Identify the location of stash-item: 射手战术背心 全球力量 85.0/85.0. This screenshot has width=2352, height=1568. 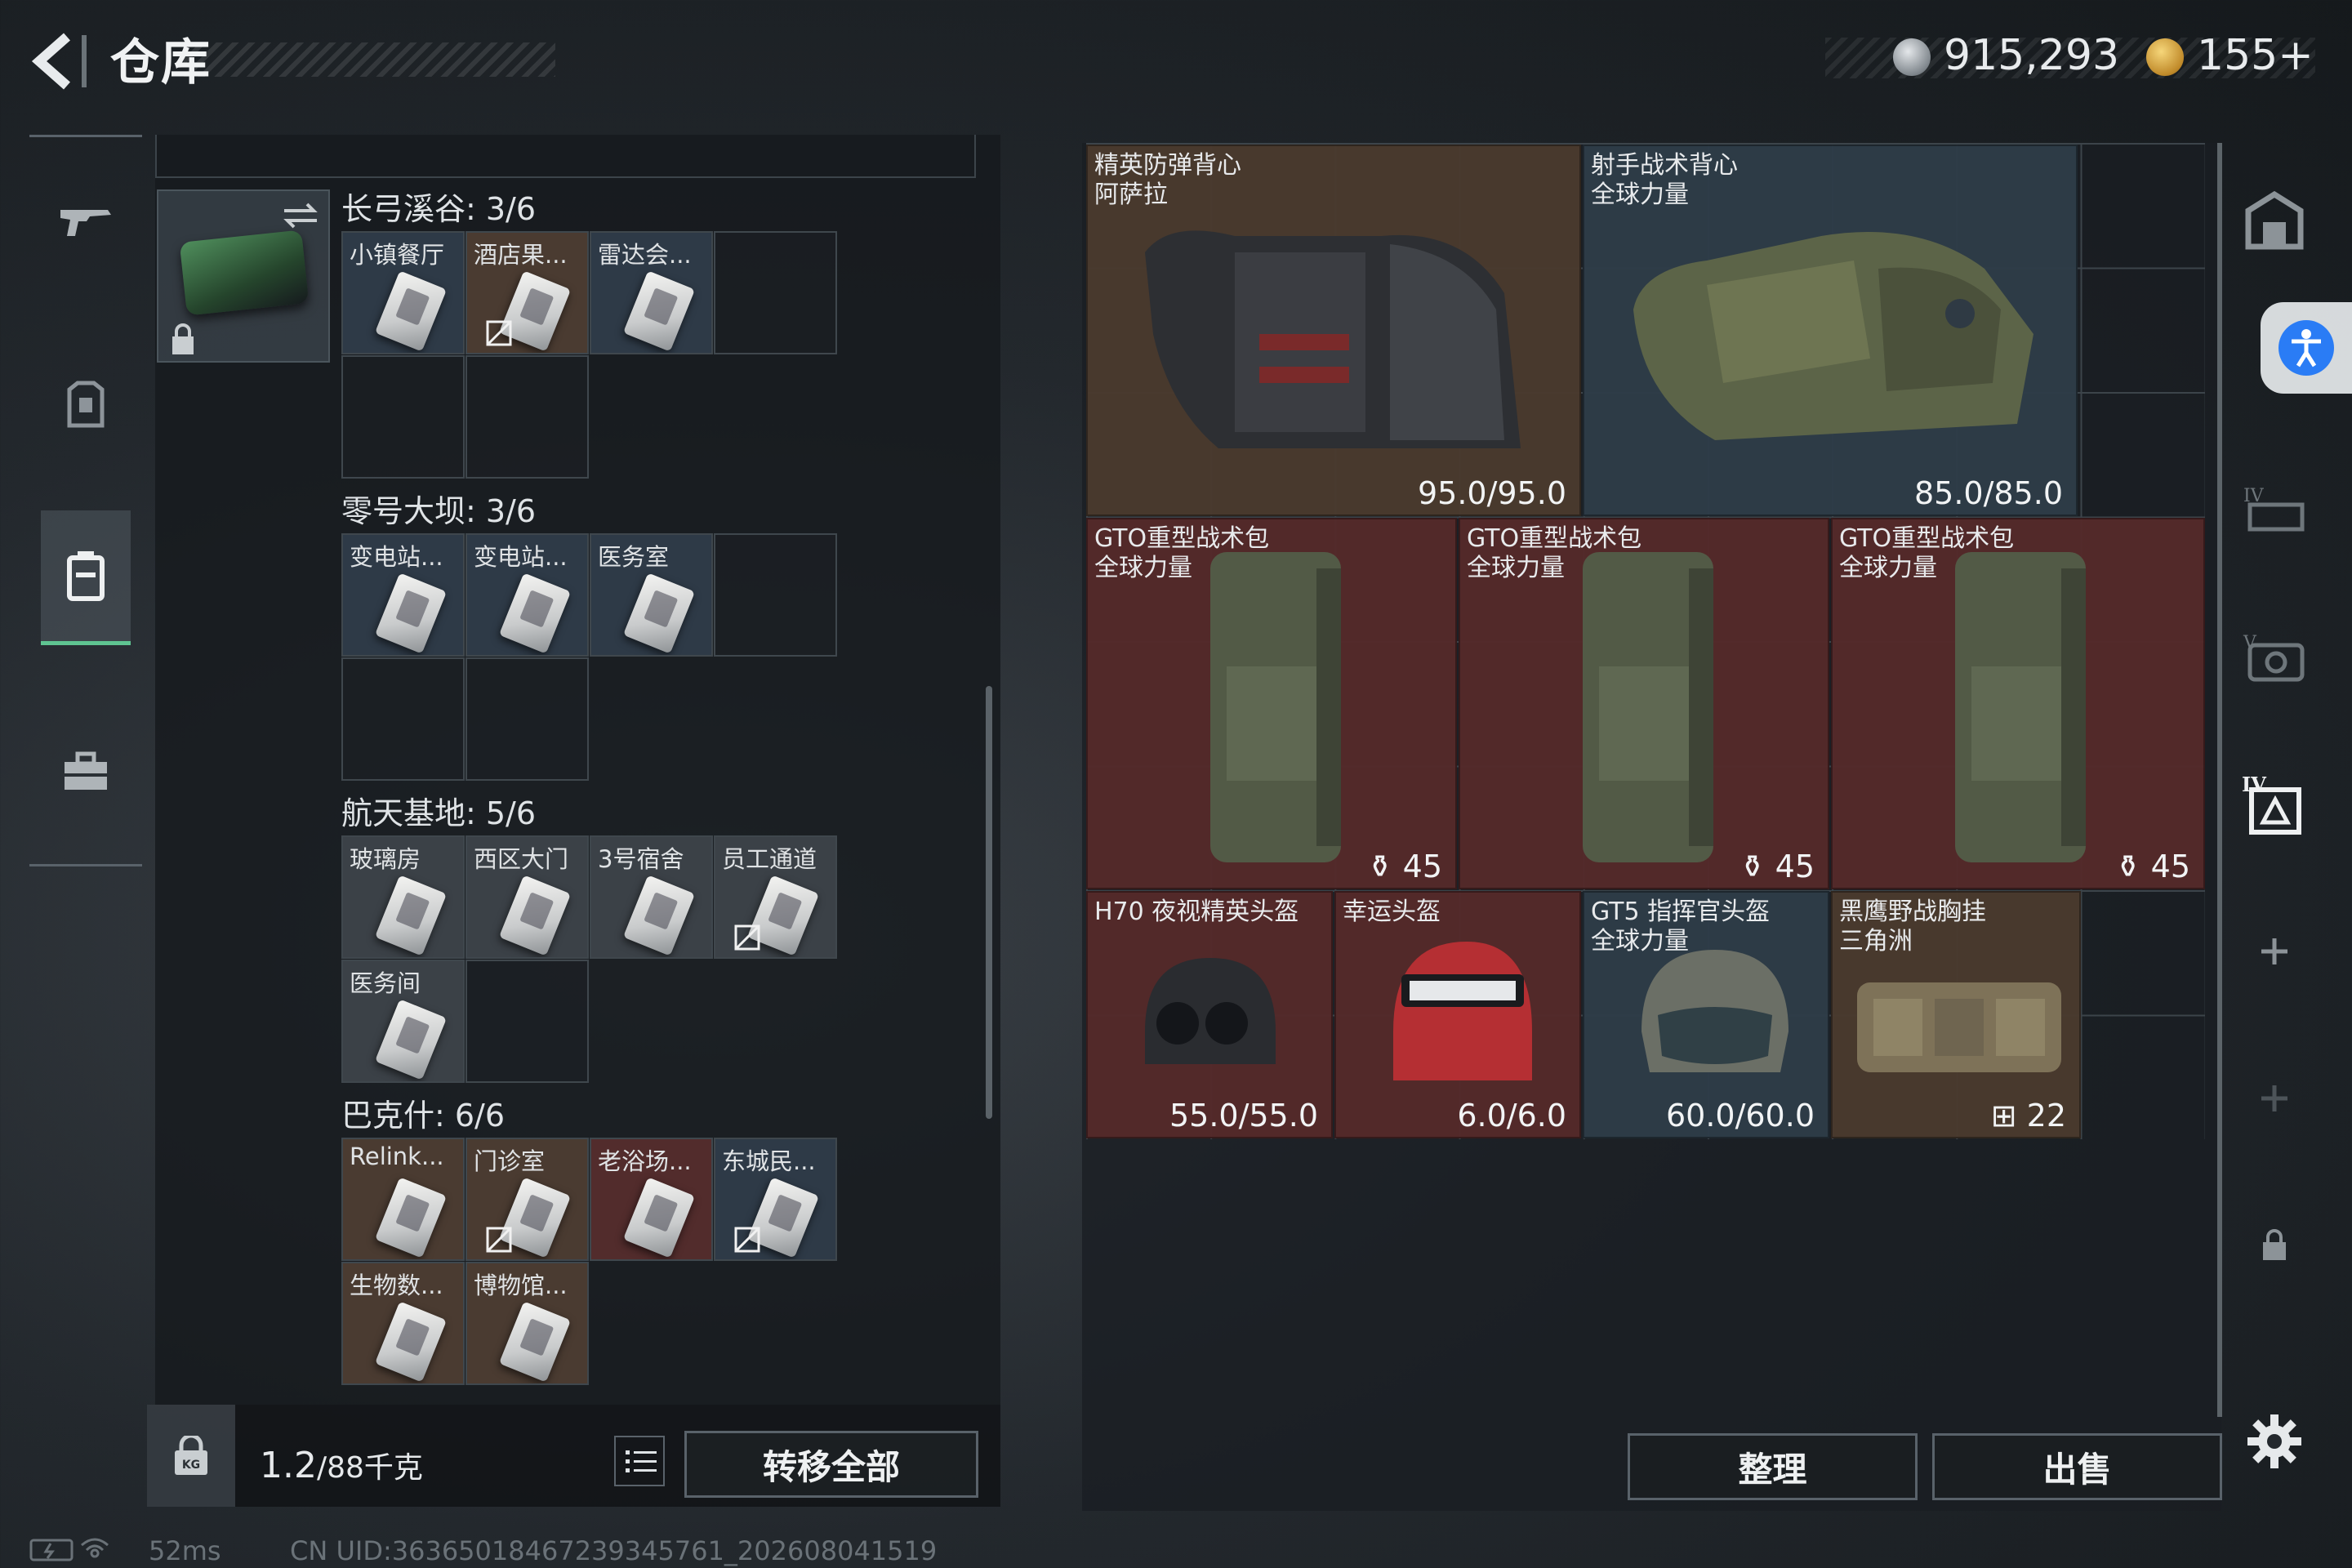
(1830, 330).